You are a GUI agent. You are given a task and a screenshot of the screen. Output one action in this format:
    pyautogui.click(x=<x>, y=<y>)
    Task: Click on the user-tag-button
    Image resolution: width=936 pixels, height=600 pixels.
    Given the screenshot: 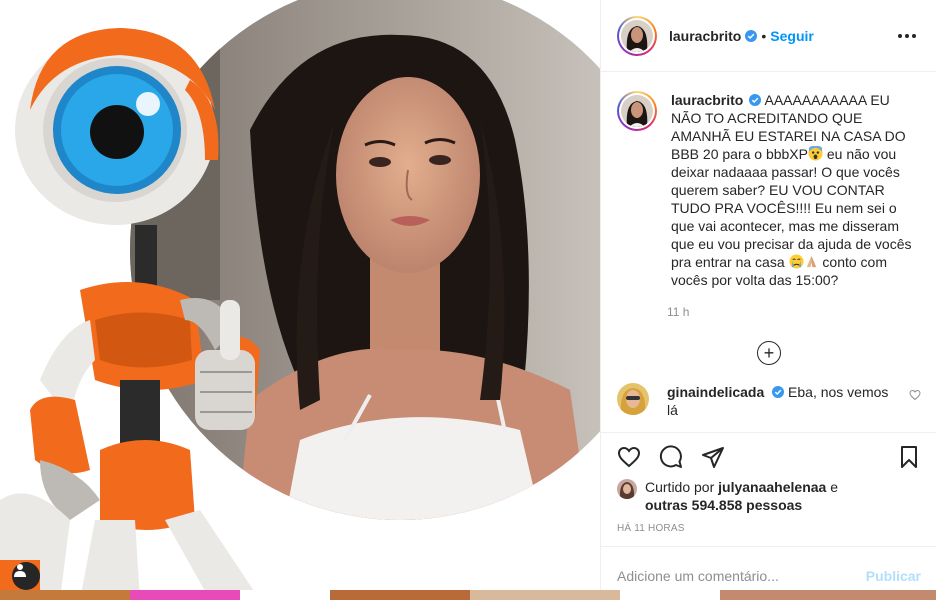 What is the action you would take?
    pyautogui.click(x=26, y=576)
    